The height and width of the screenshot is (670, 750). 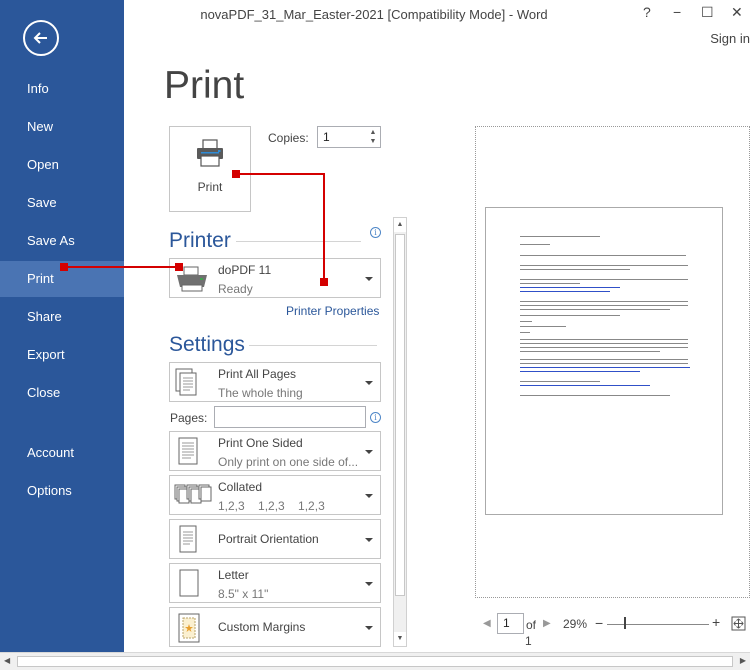 What do you see at coordinates (677, 12) in the screenshot?
I see `minimize-button: −` at bounding box center [677, 12].